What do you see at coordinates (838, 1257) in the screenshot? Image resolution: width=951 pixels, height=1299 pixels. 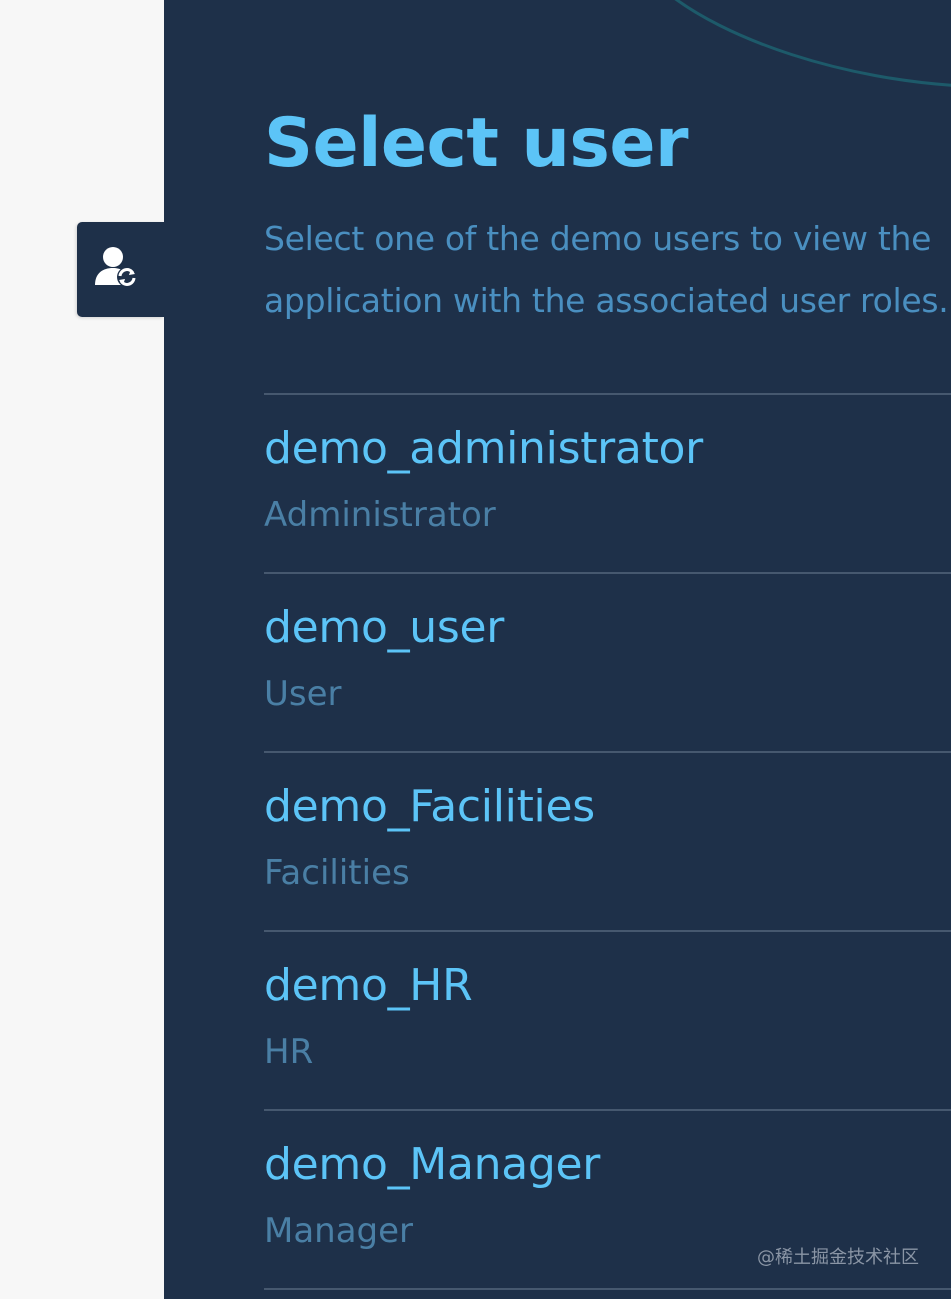 I see `watermark-text: @稀土掘金技术社区` at bounding box center [838, 1257].